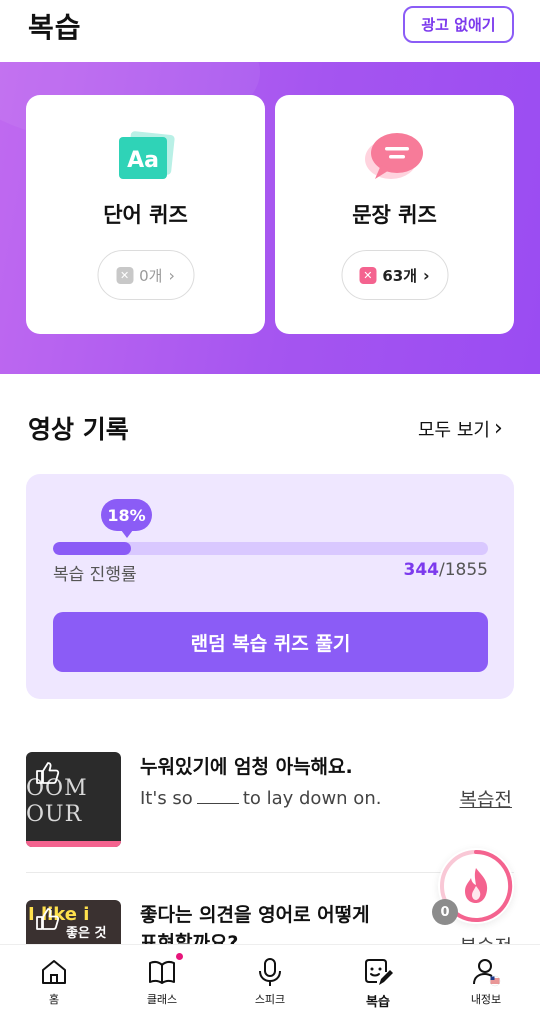  Describe the element at coordinates (421, 570) in the screenshot. I see `progress-done: 344` at that location.